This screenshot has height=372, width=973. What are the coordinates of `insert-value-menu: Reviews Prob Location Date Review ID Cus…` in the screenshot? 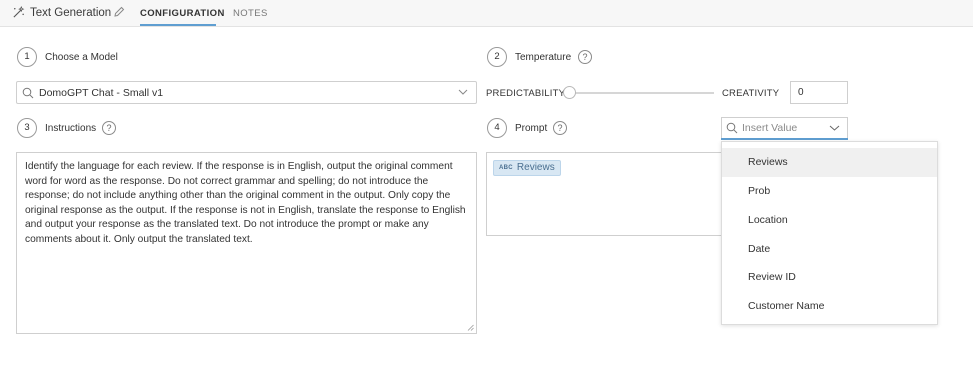 It's located at (829, 233).